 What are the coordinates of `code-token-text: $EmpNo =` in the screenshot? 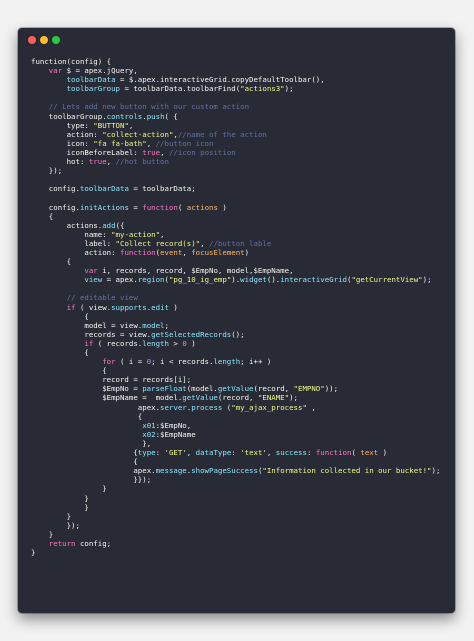 It's located at (122, 389).